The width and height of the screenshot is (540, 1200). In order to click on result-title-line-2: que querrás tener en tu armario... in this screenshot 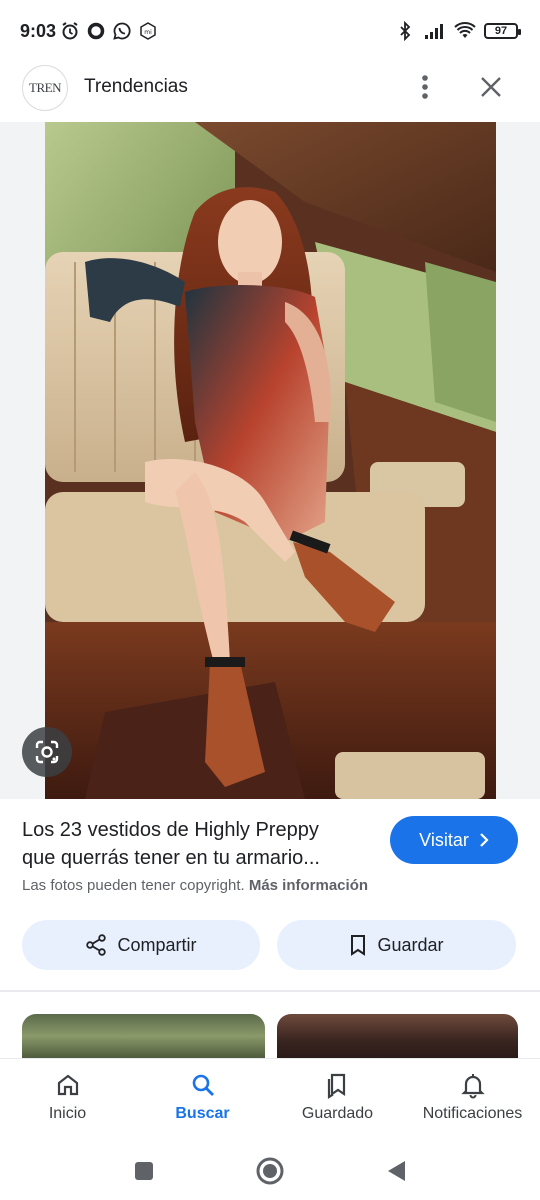, I will do `click(171, 858)`.